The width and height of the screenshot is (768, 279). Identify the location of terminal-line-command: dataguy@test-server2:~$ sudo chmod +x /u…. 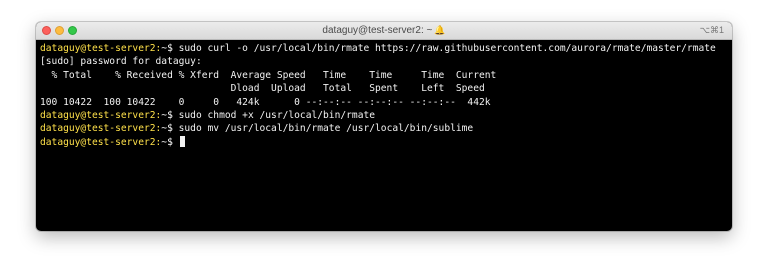
(386, 115).